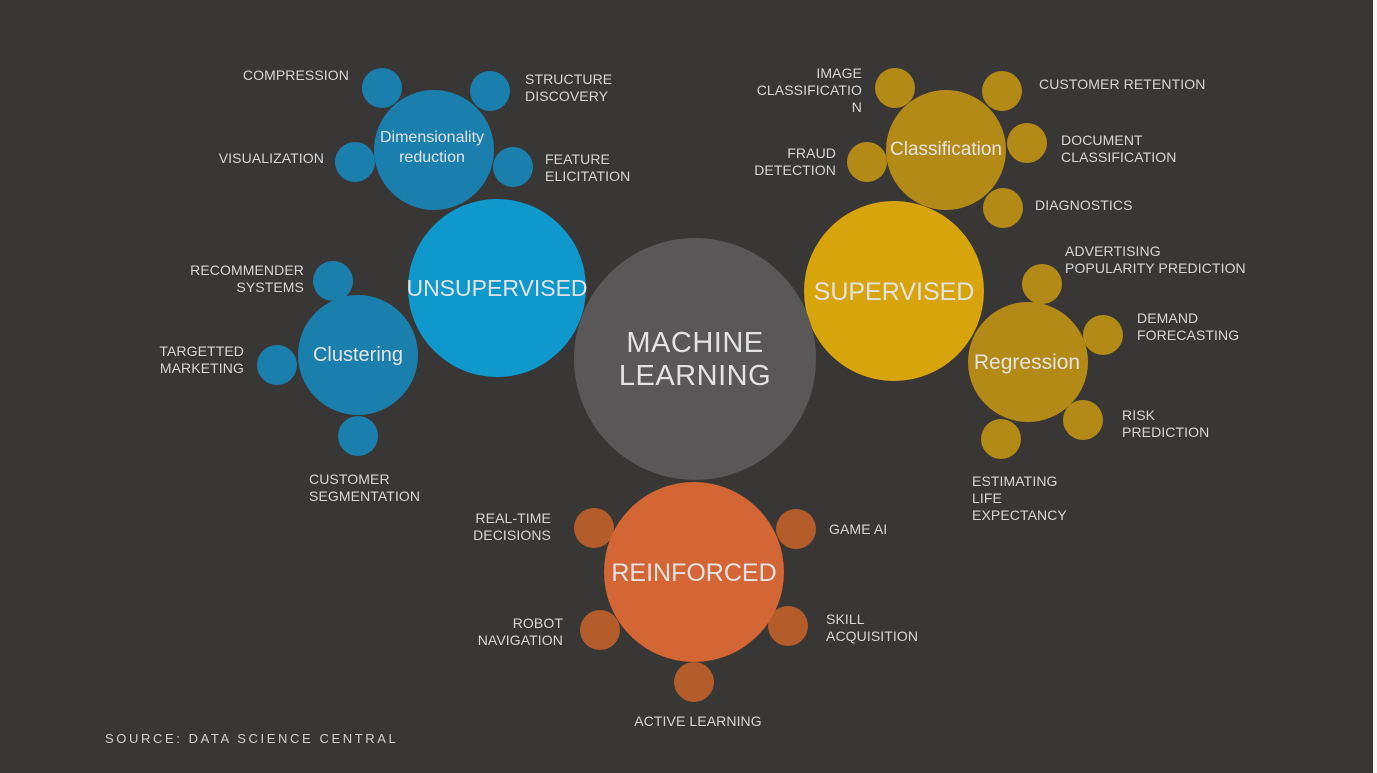 Image resolution: width=1377 pixels, height=773 pixels. What do you see at coordinates (358, 436) in the screenshot?
I see `customer-segmentation-node` at bounding box center [358, 436].